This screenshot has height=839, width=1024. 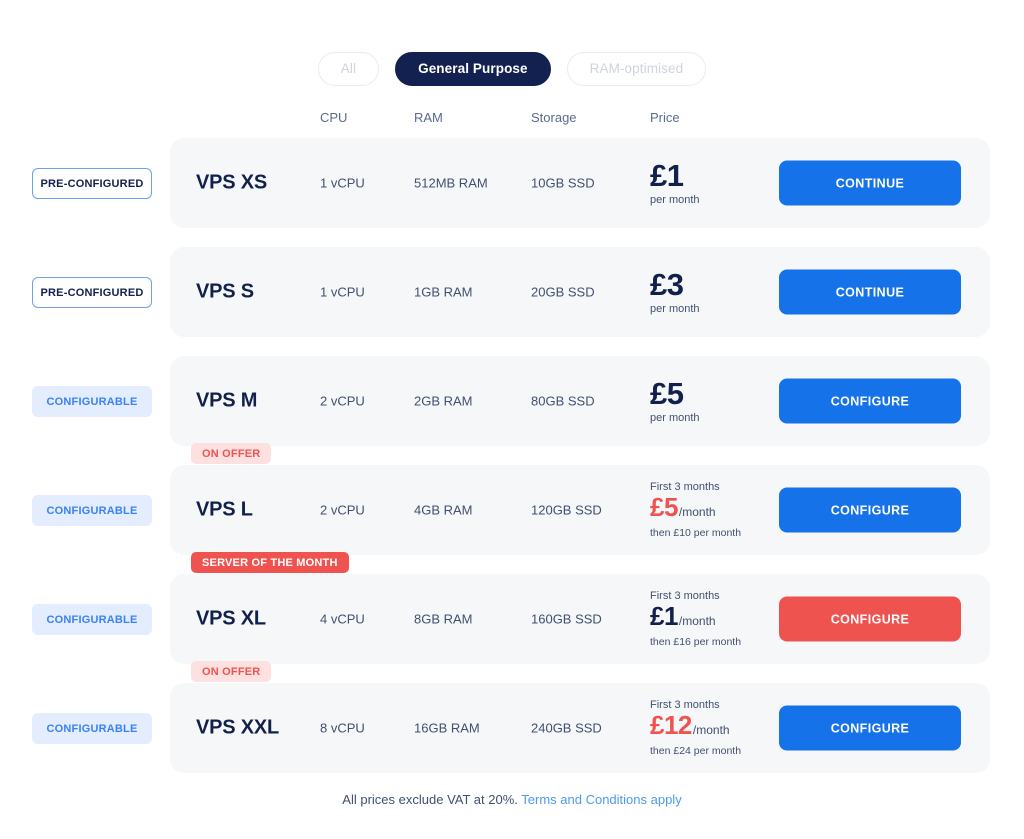 What do you see at coordinates (451, 183) in the screenshot?
I see `plan-spec-ram: 512MB RAM` at bounding box center [451, 183].